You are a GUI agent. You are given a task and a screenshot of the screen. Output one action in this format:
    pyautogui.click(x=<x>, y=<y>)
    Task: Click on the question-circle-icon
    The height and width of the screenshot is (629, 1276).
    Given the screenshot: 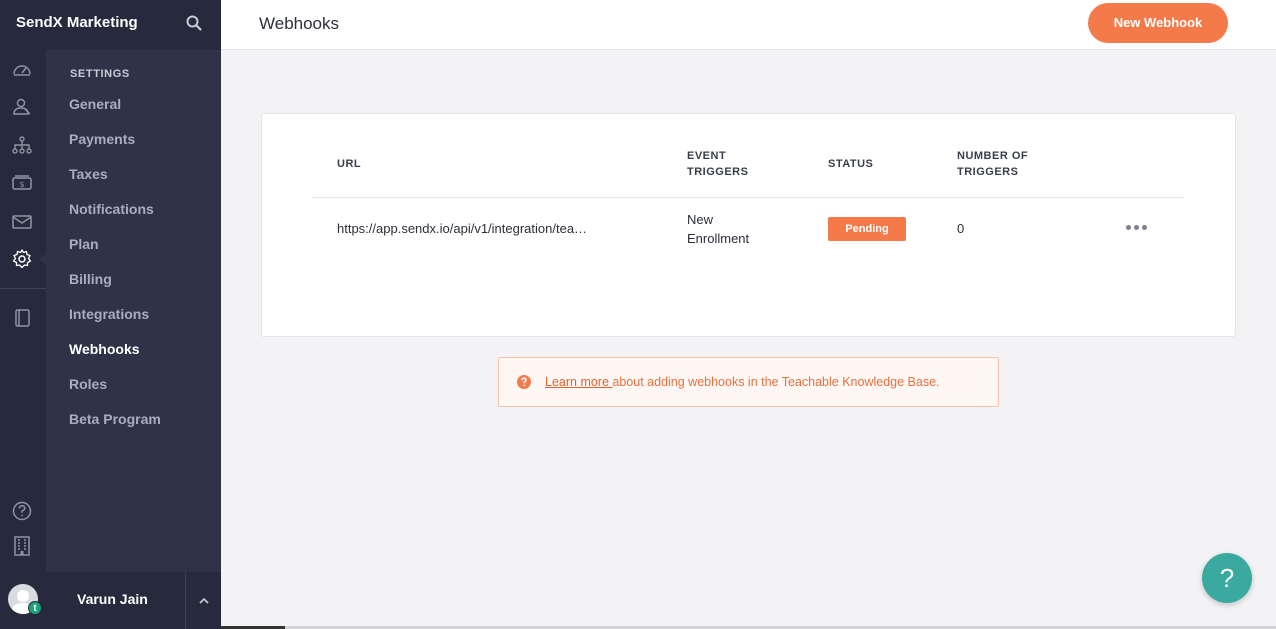 What is the action you would take?
    pyautogui.click(x=524, y=382)
    